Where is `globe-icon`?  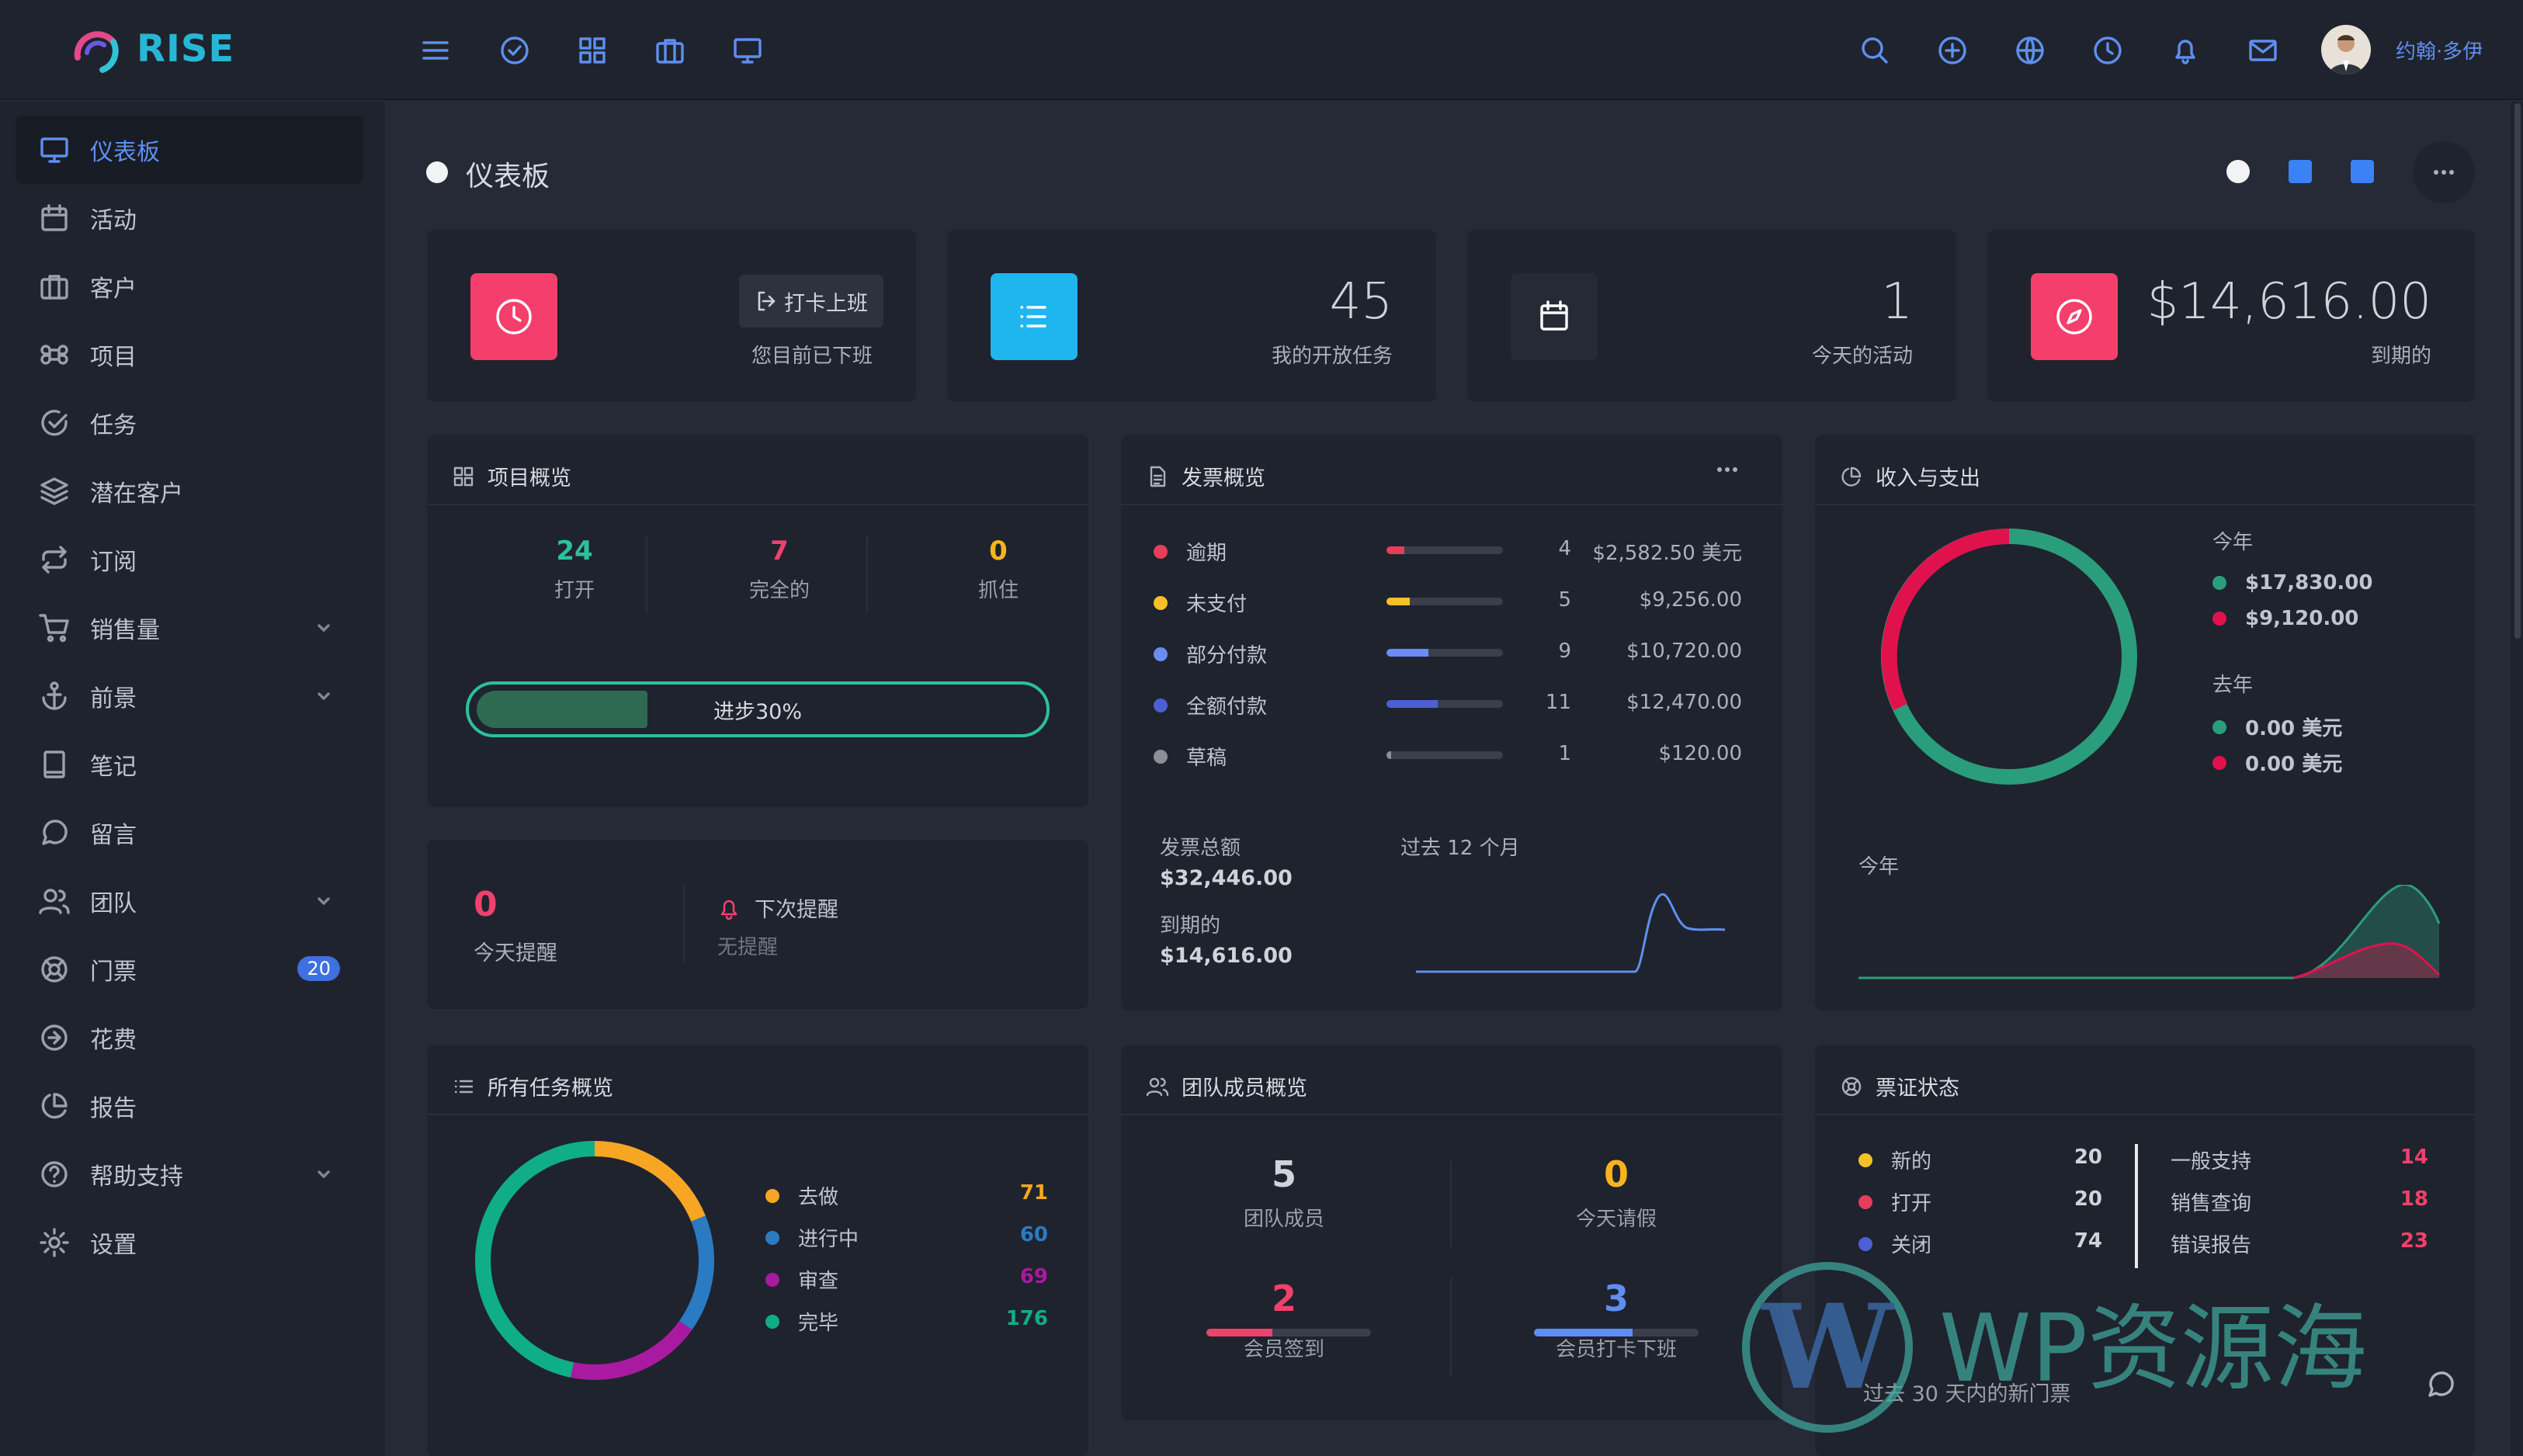
globe-icon is located at coordinates (2030, 50).